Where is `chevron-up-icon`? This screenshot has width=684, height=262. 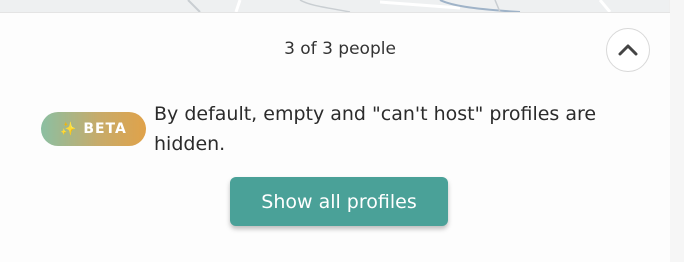 chevron-up-icon is located at coordinates (628, 50).